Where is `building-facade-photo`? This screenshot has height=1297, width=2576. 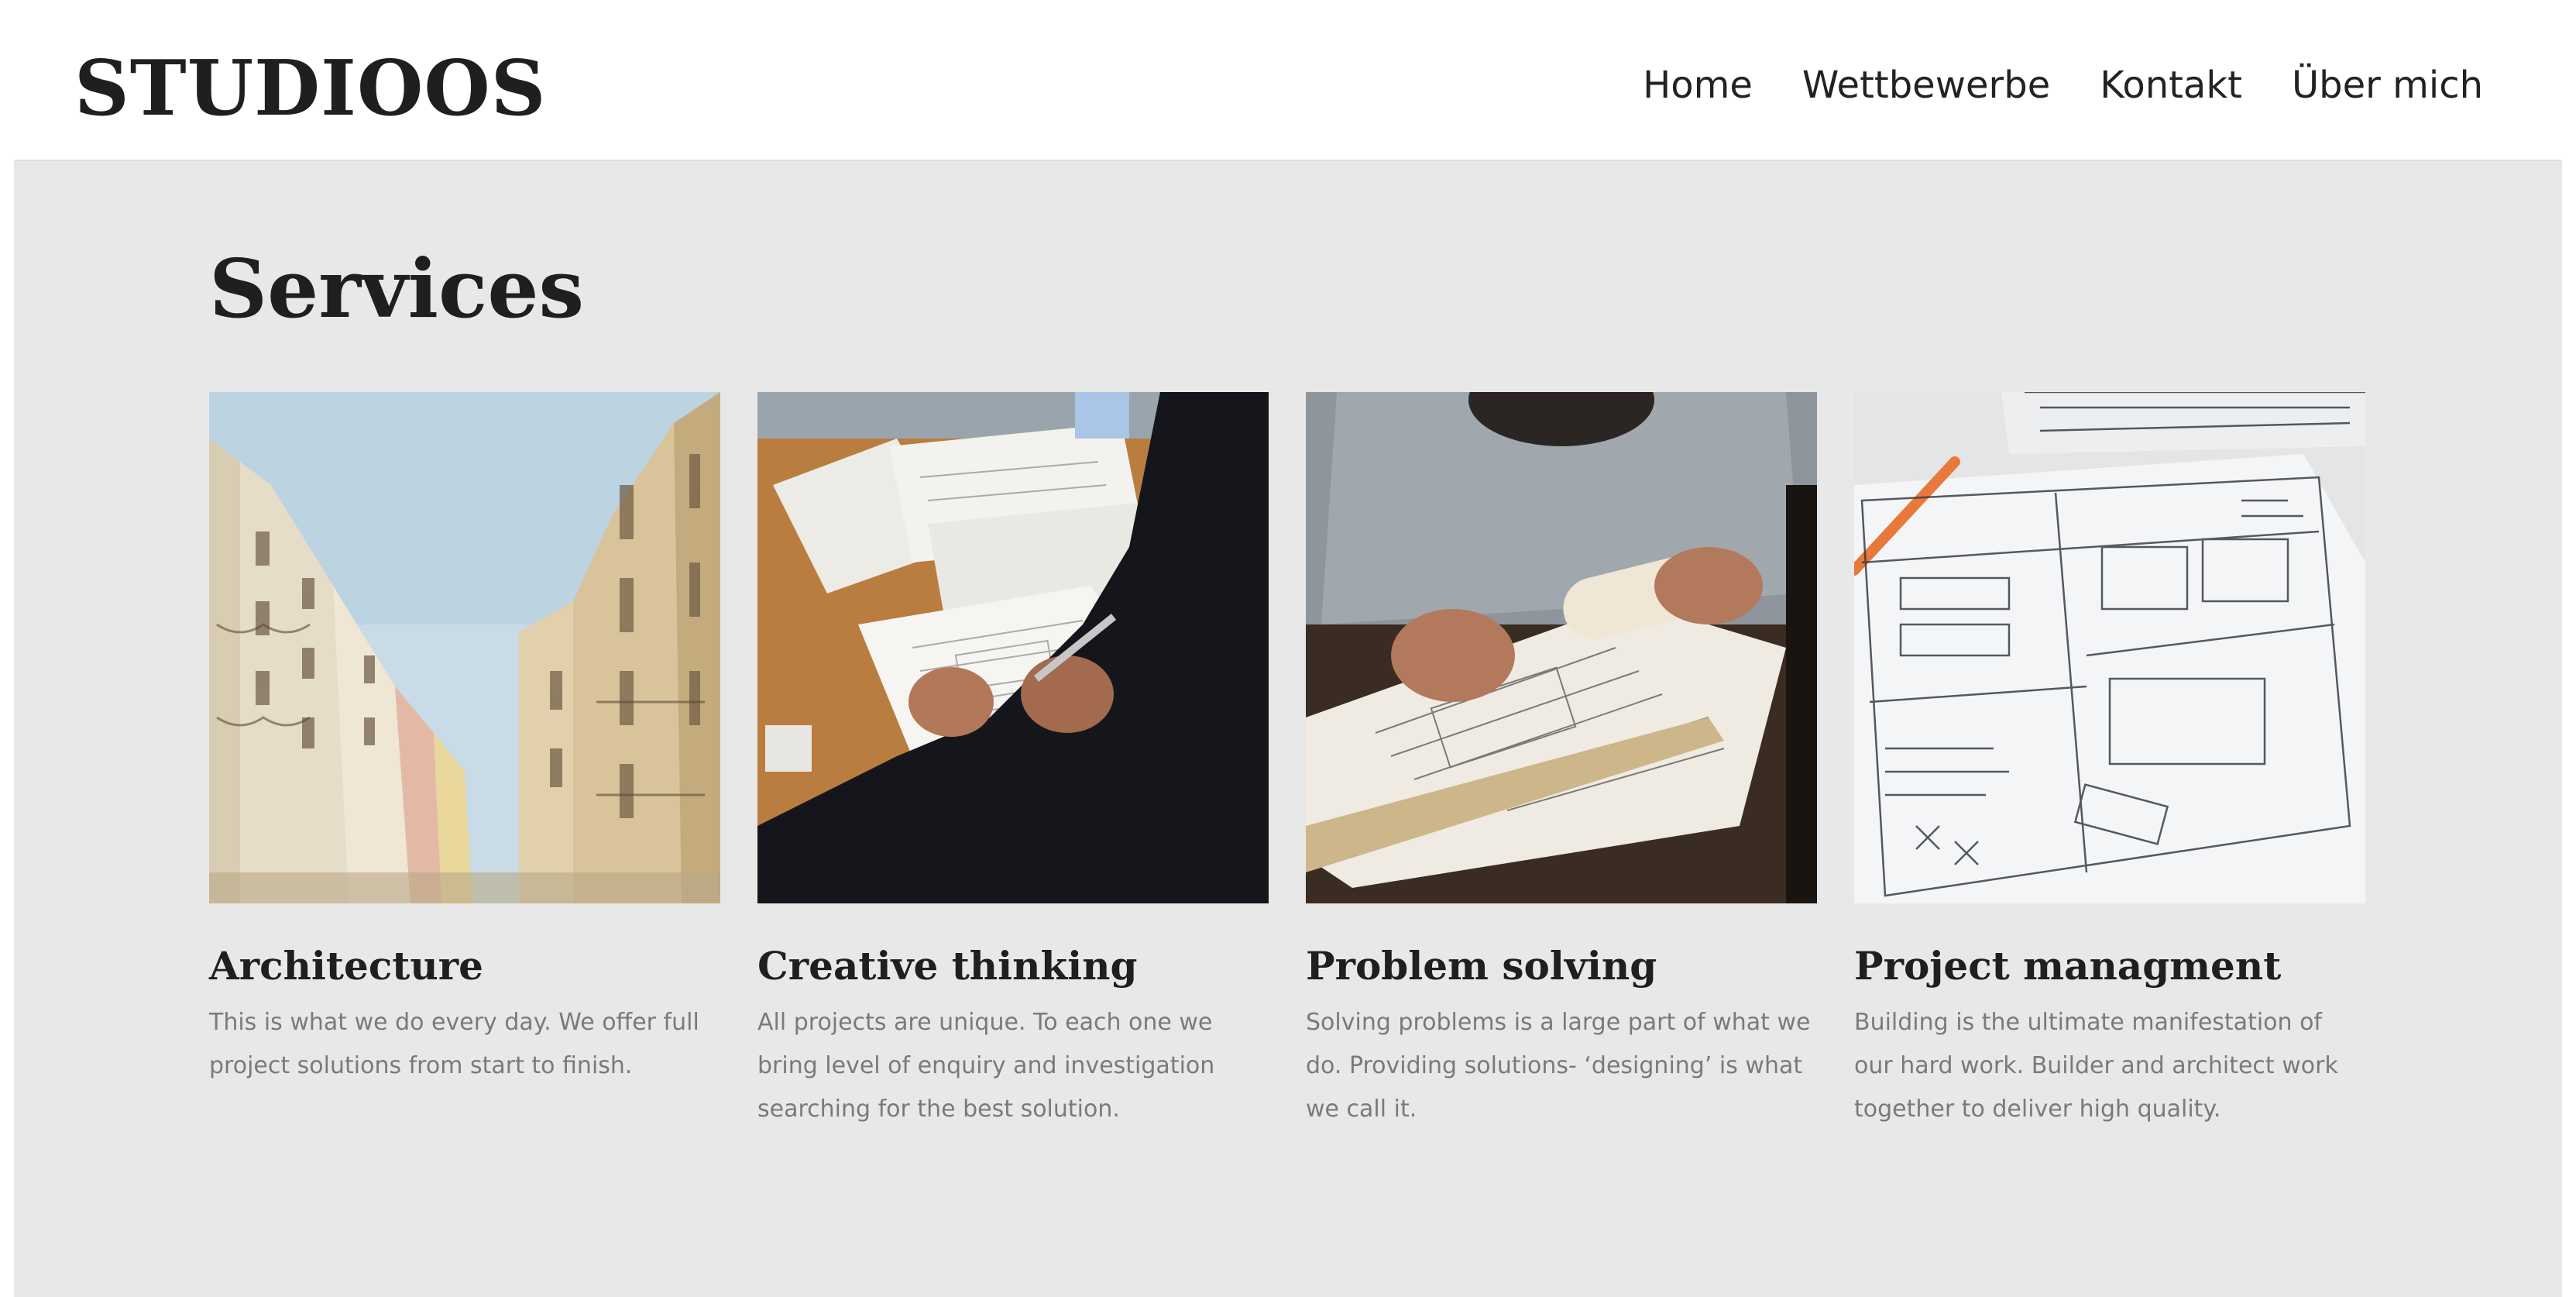 building-facade-photo is located at coordinates (465, 647).